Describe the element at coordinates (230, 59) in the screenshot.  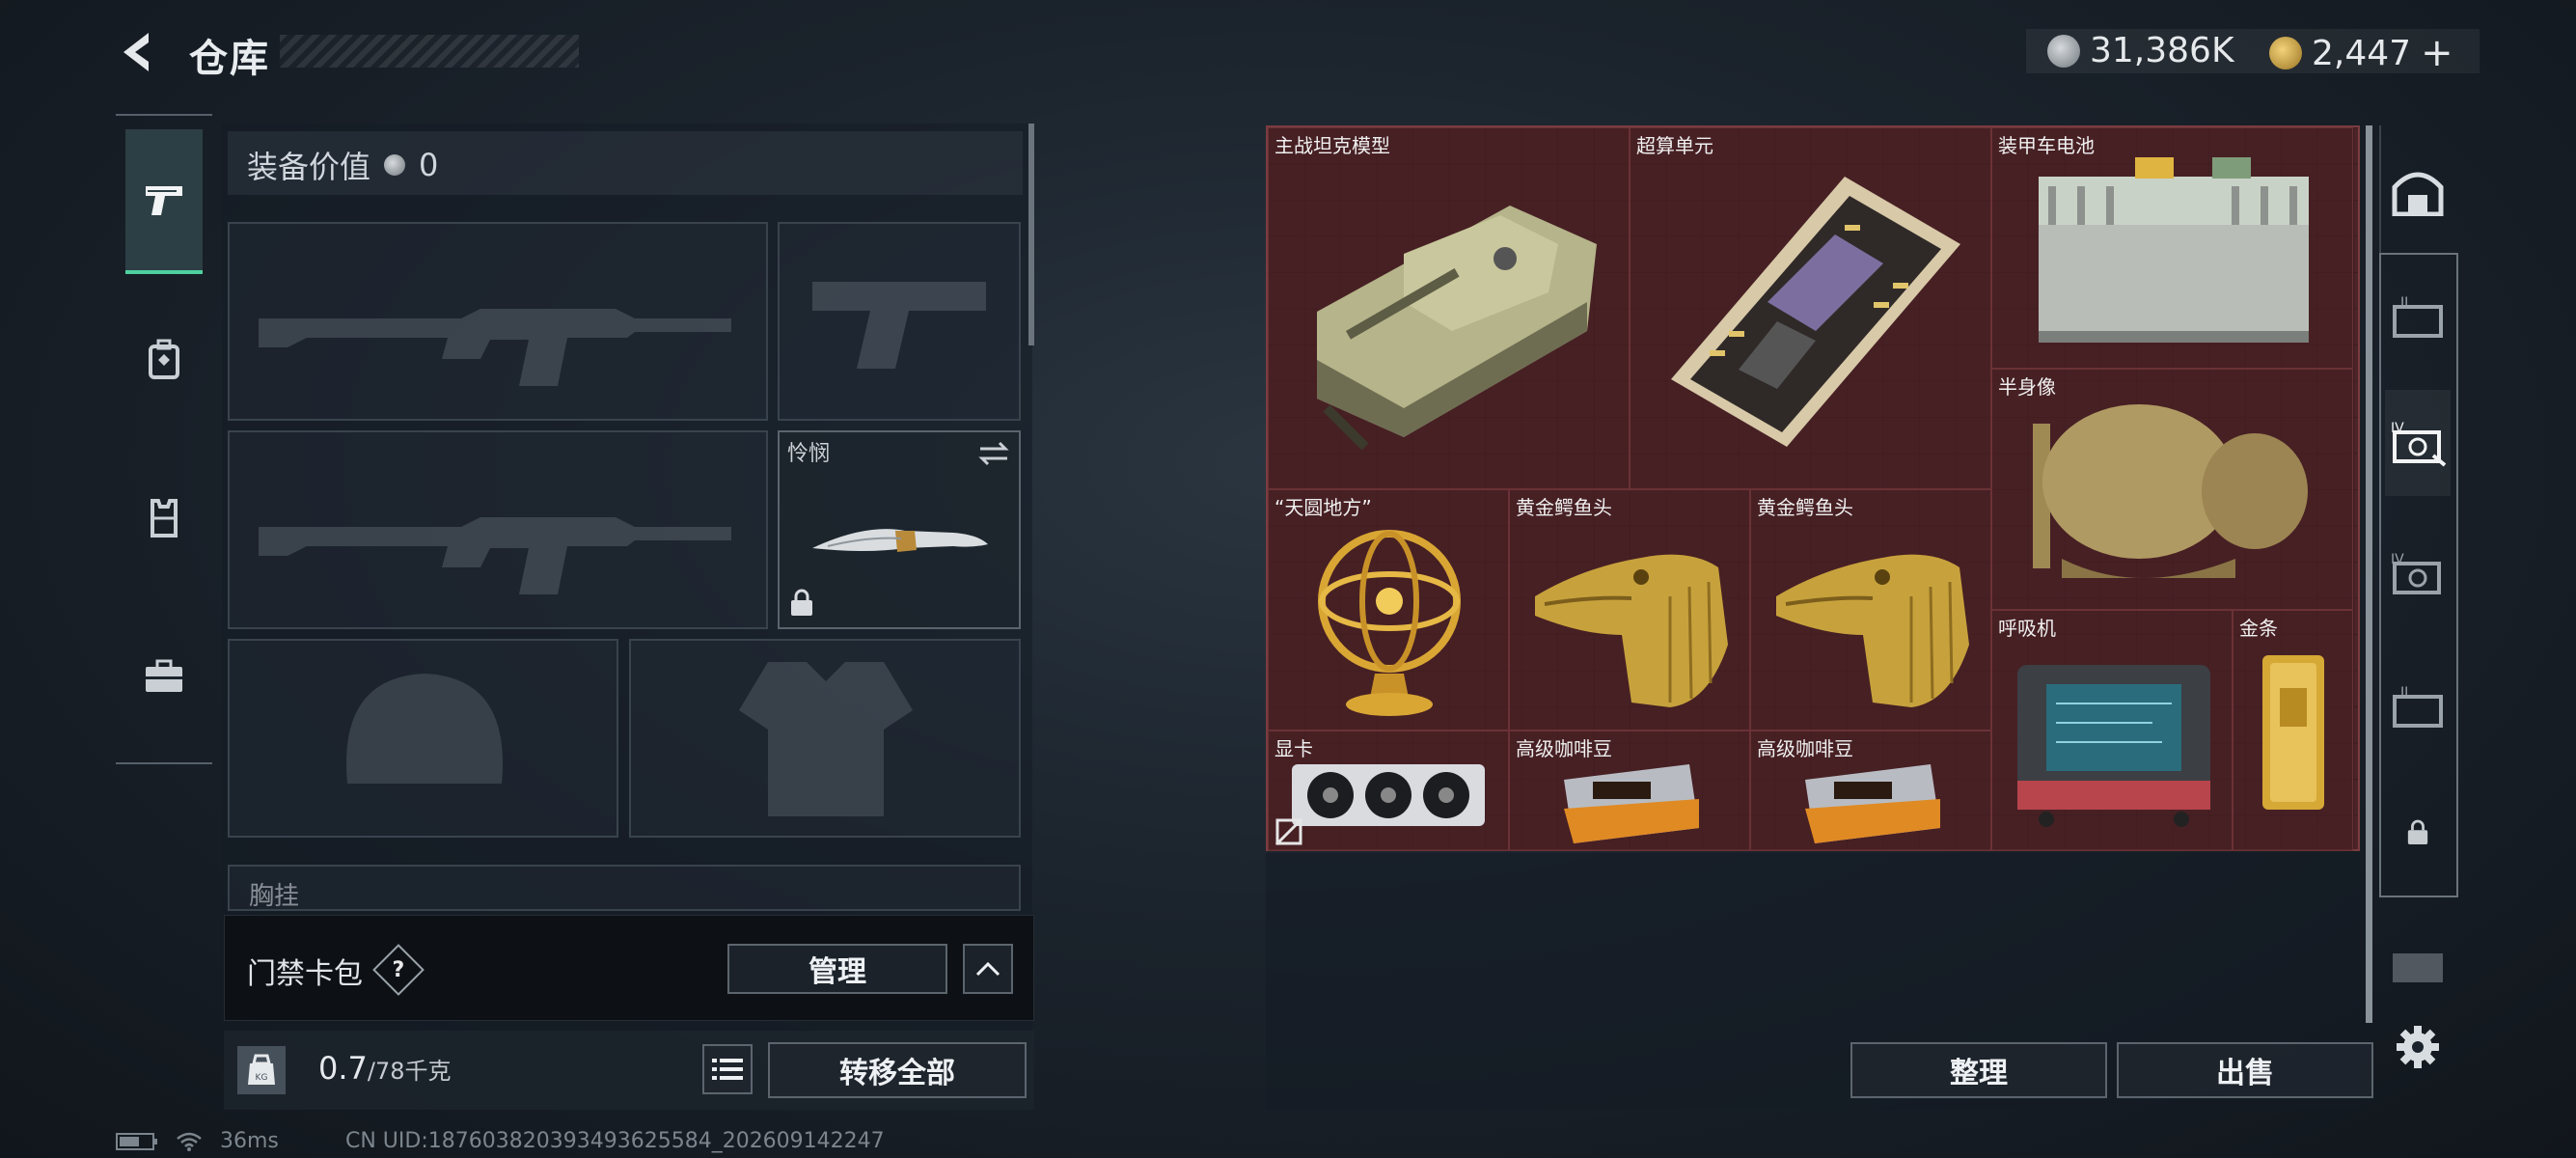
I see `page-title: 仓库` at that location.